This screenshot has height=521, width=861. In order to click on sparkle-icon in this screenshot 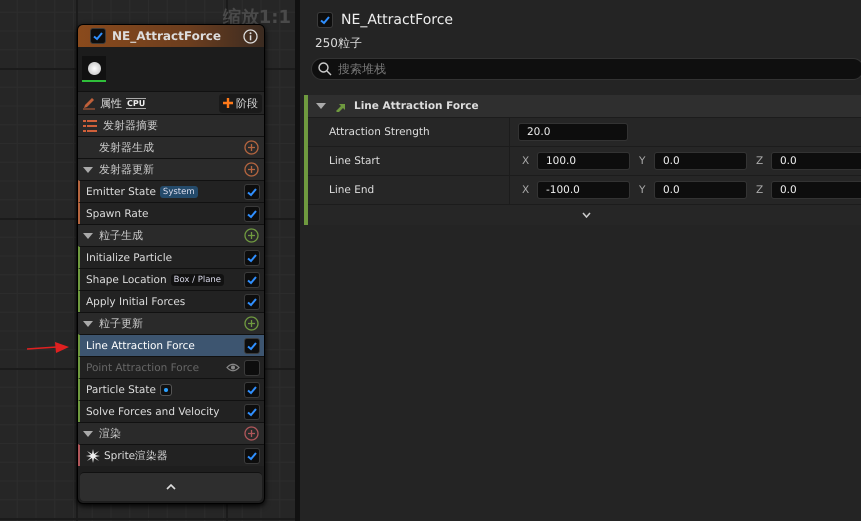, I will do `click(93, 455)`.